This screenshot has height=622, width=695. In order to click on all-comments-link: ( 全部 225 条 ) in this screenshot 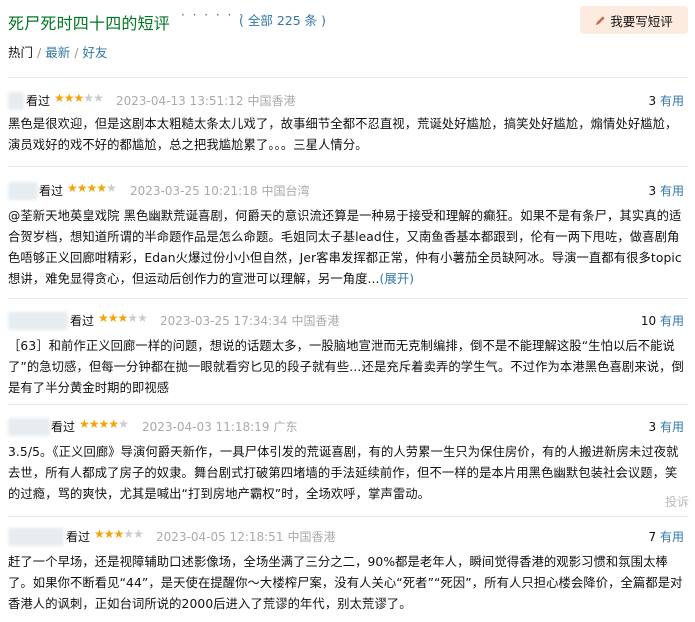, I will do `click(282, 19)`.